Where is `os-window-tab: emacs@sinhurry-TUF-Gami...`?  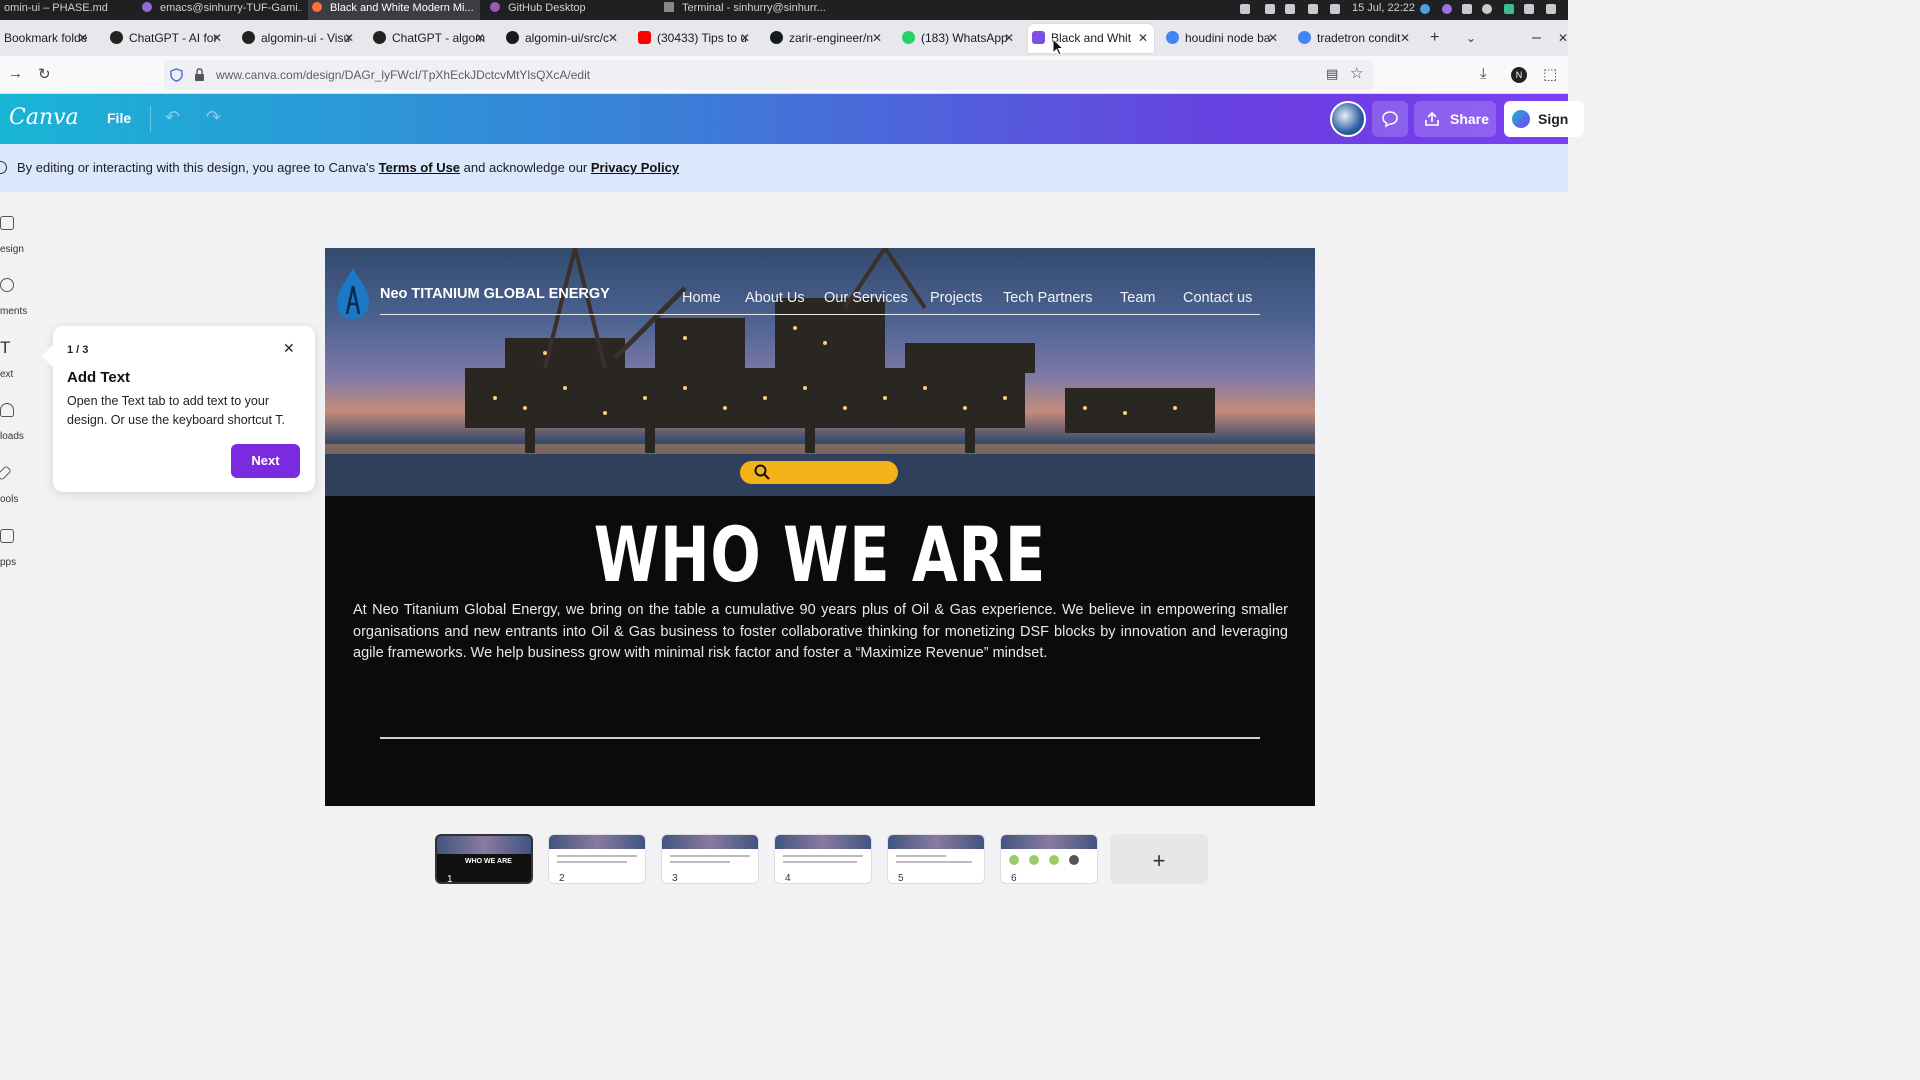
os-window-tab: emacs@sinhurry-TUF-Gami... is located at coordinates (220, 10).